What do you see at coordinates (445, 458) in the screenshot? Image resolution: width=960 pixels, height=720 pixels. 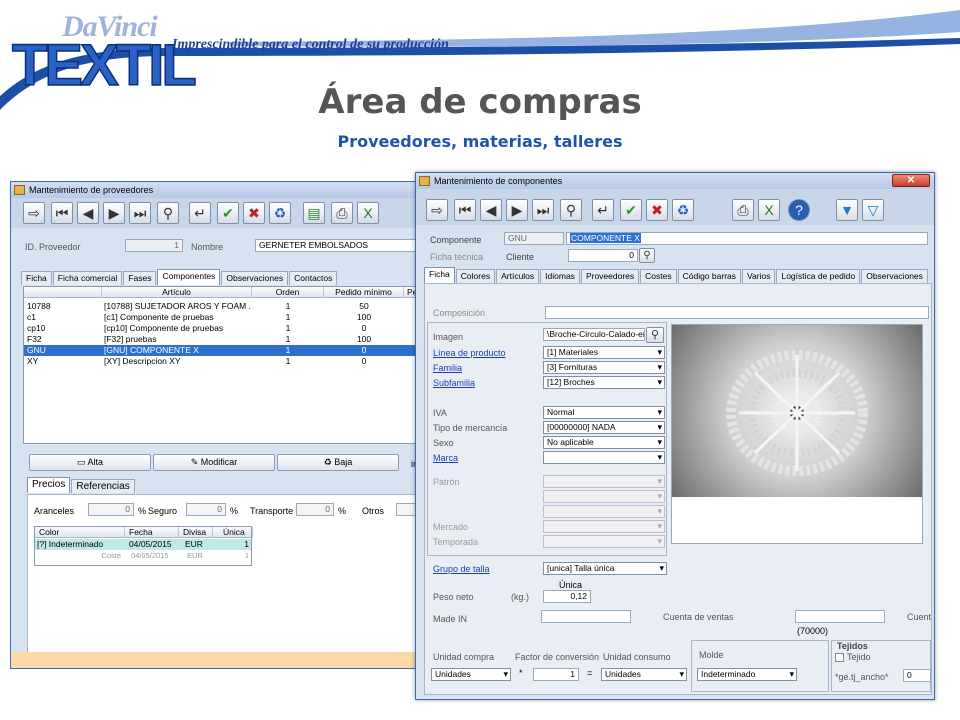 I see `brand-link: Marca` at bounding box center [445, 458].